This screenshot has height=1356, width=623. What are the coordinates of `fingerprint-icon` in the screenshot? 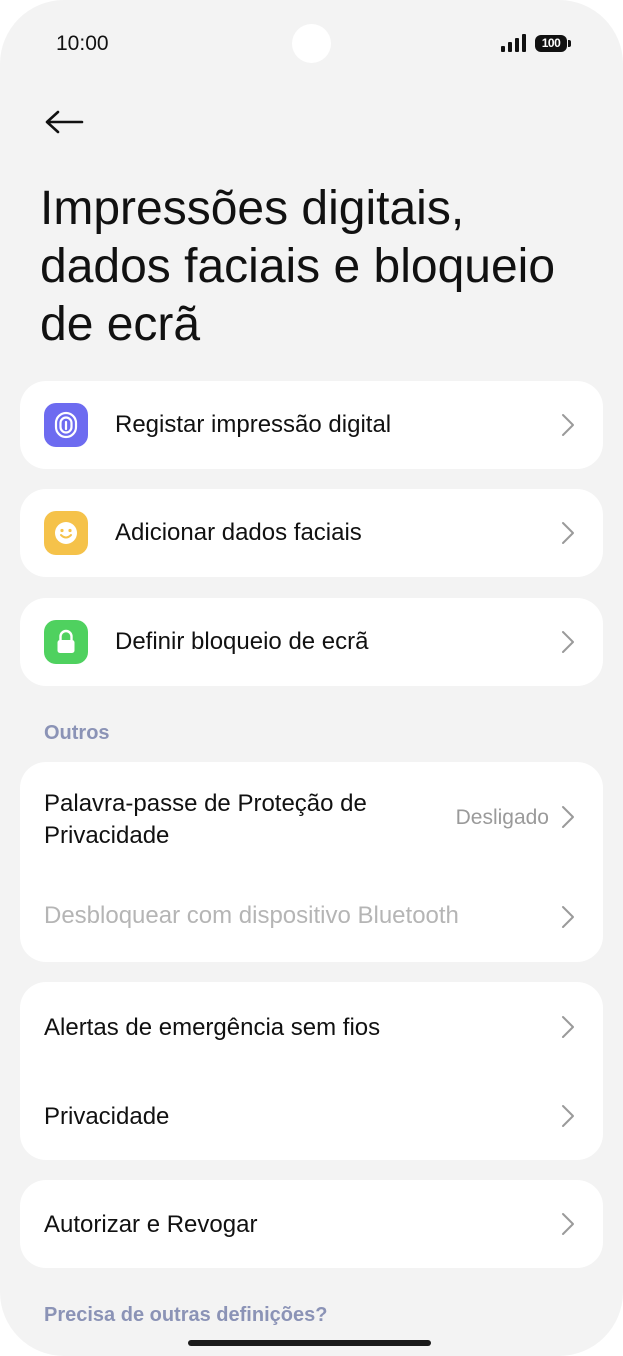 It's located at (66, 425).